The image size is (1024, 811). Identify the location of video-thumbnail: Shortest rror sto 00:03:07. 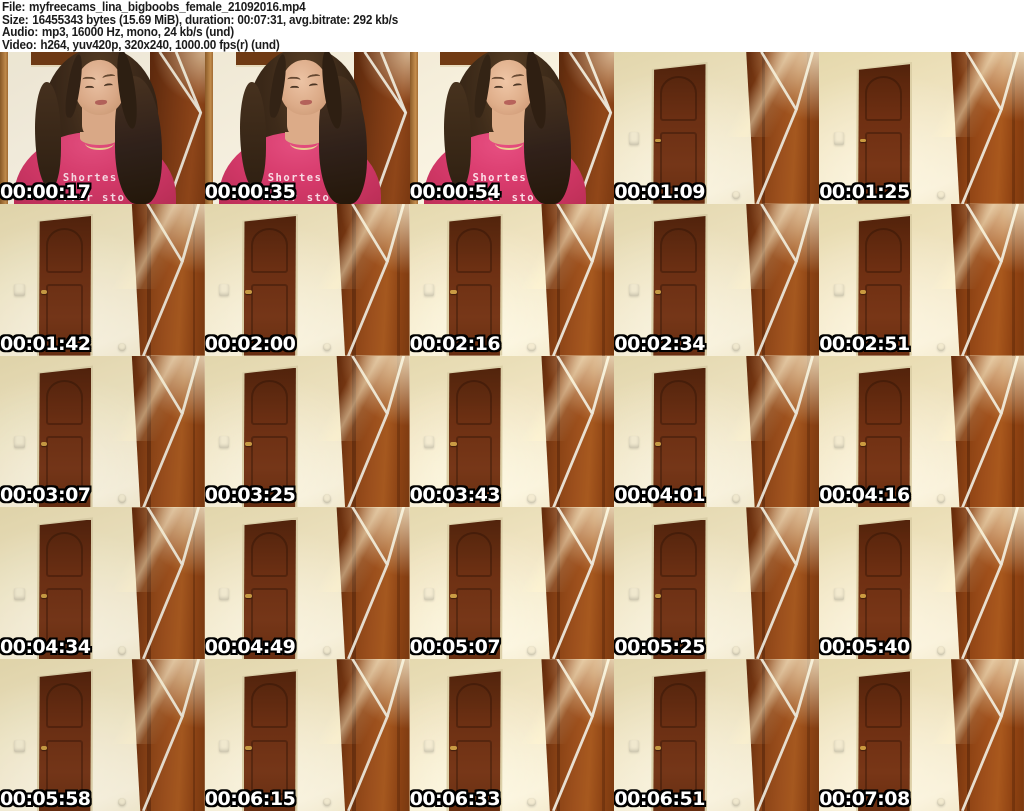
(102, 431).